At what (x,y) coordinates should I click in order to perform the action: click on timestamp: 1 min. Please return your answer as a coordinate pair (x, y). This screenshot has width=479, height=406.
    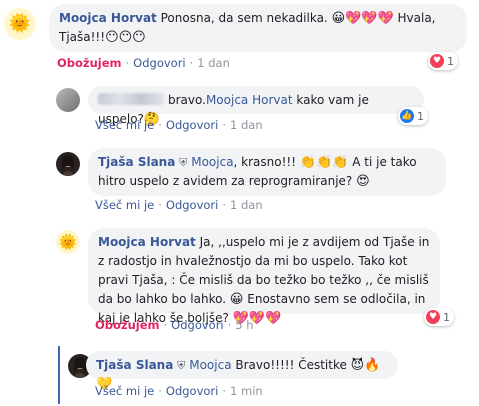
    Looking at the image, I should click on (246, 391).